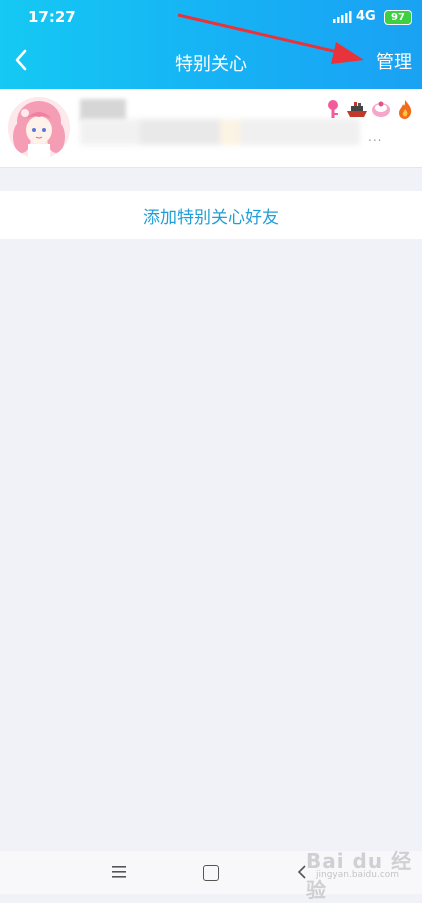 This screenshot has height=903, width=422. I want to click on signal-icon, so click(342, 17).